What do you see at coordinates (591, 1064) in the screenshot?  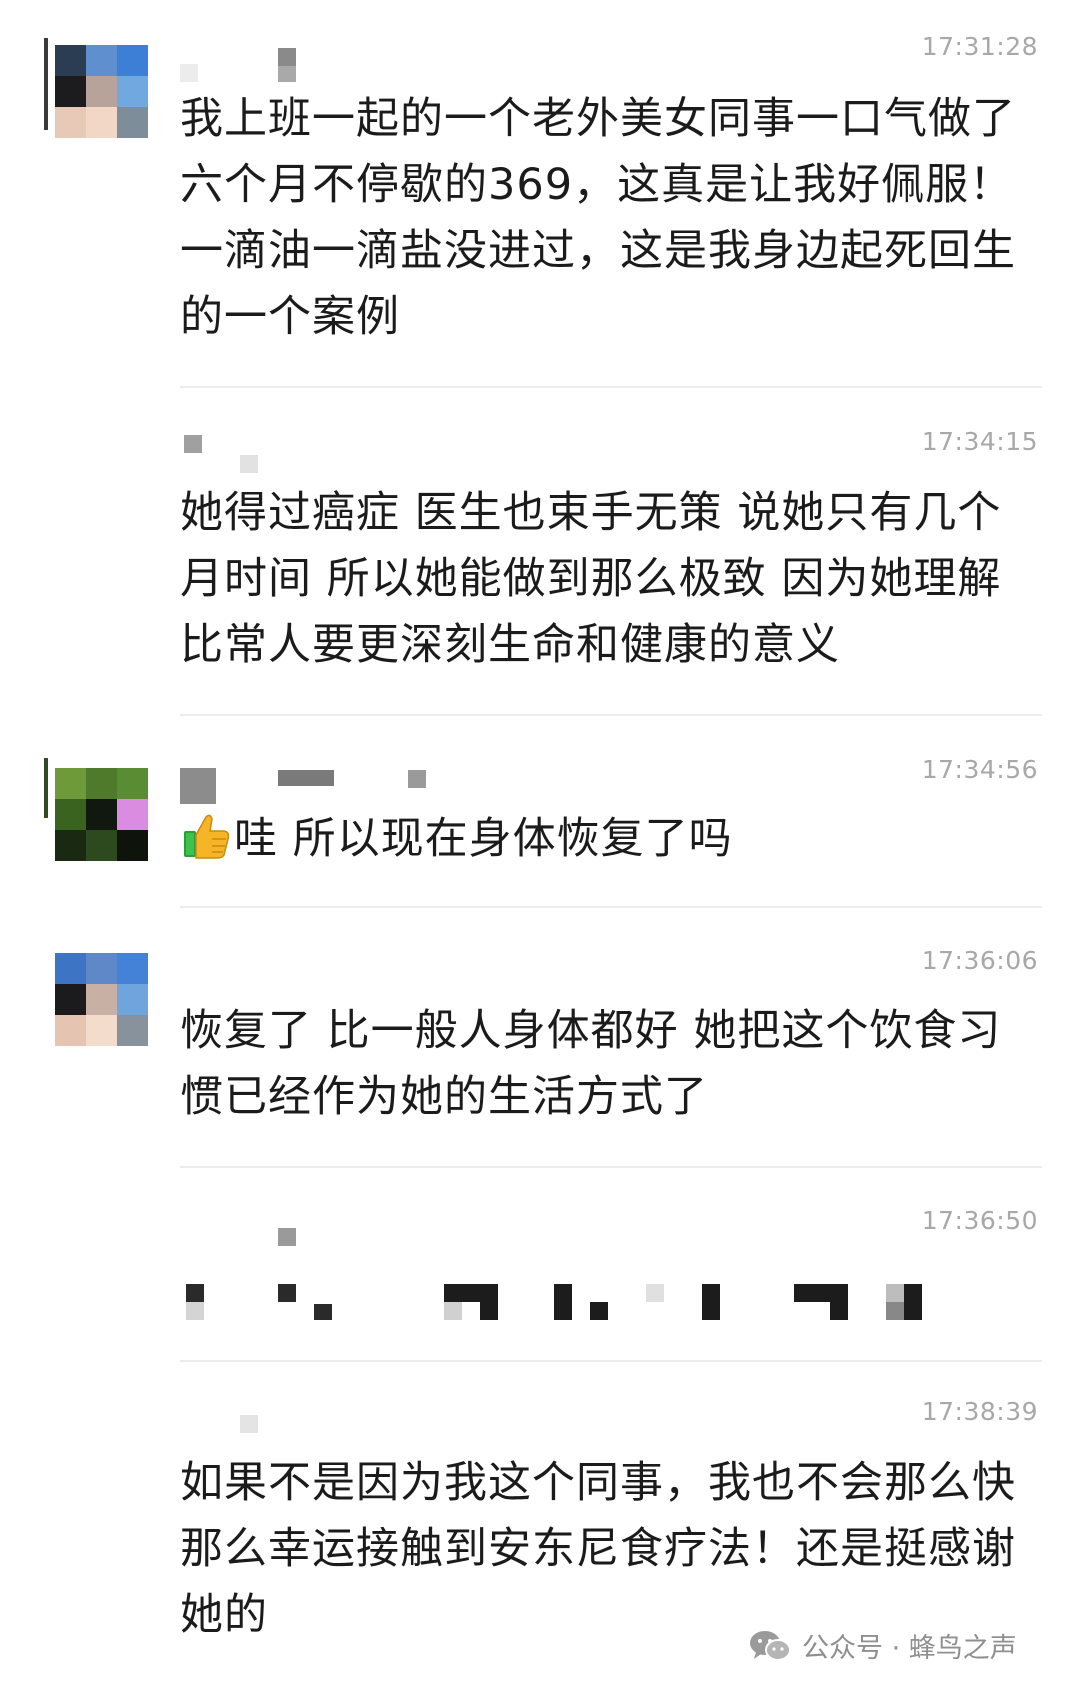 I see `message-text: 恢复了 比一般人身体都好 她把这个饮食习惯已经作为她的生活方式了` at bounding box center [591, 1064].